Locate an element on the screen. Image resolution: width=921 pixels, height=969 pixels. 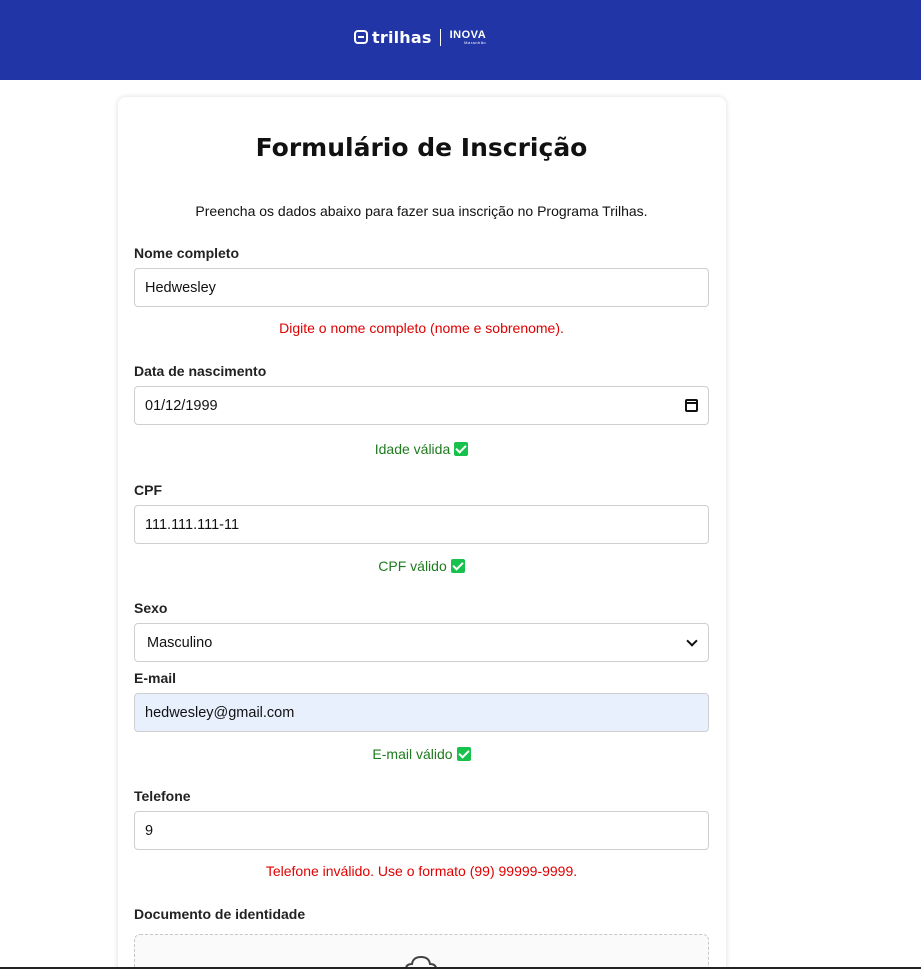
nome-input: Hedwesley is located at coordinates (421, 287).